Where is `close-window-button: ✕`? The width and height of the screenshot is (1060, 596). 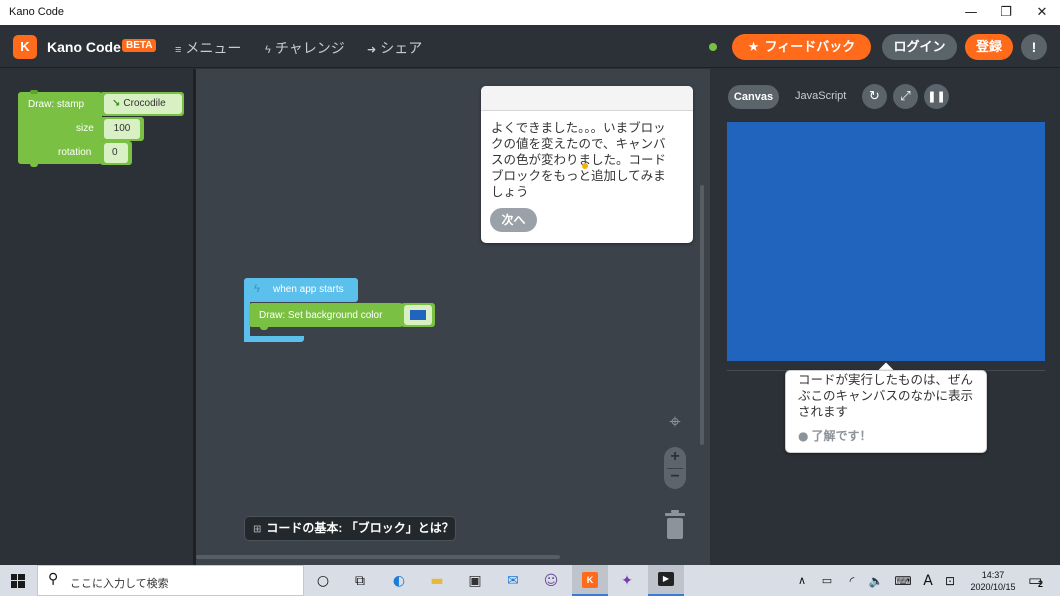 close-window-button: ✕ is located at coordinates (1041, 12).